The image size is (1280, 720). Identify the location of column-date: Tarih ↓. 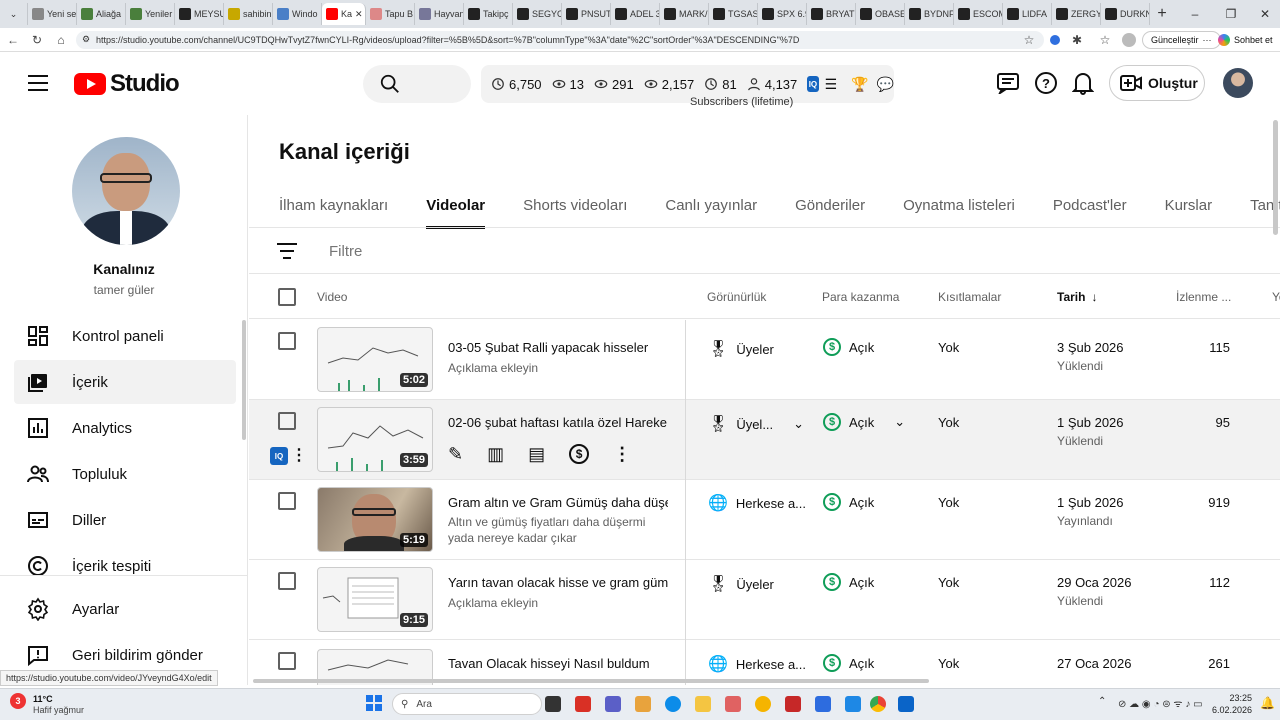
(1077, 297).